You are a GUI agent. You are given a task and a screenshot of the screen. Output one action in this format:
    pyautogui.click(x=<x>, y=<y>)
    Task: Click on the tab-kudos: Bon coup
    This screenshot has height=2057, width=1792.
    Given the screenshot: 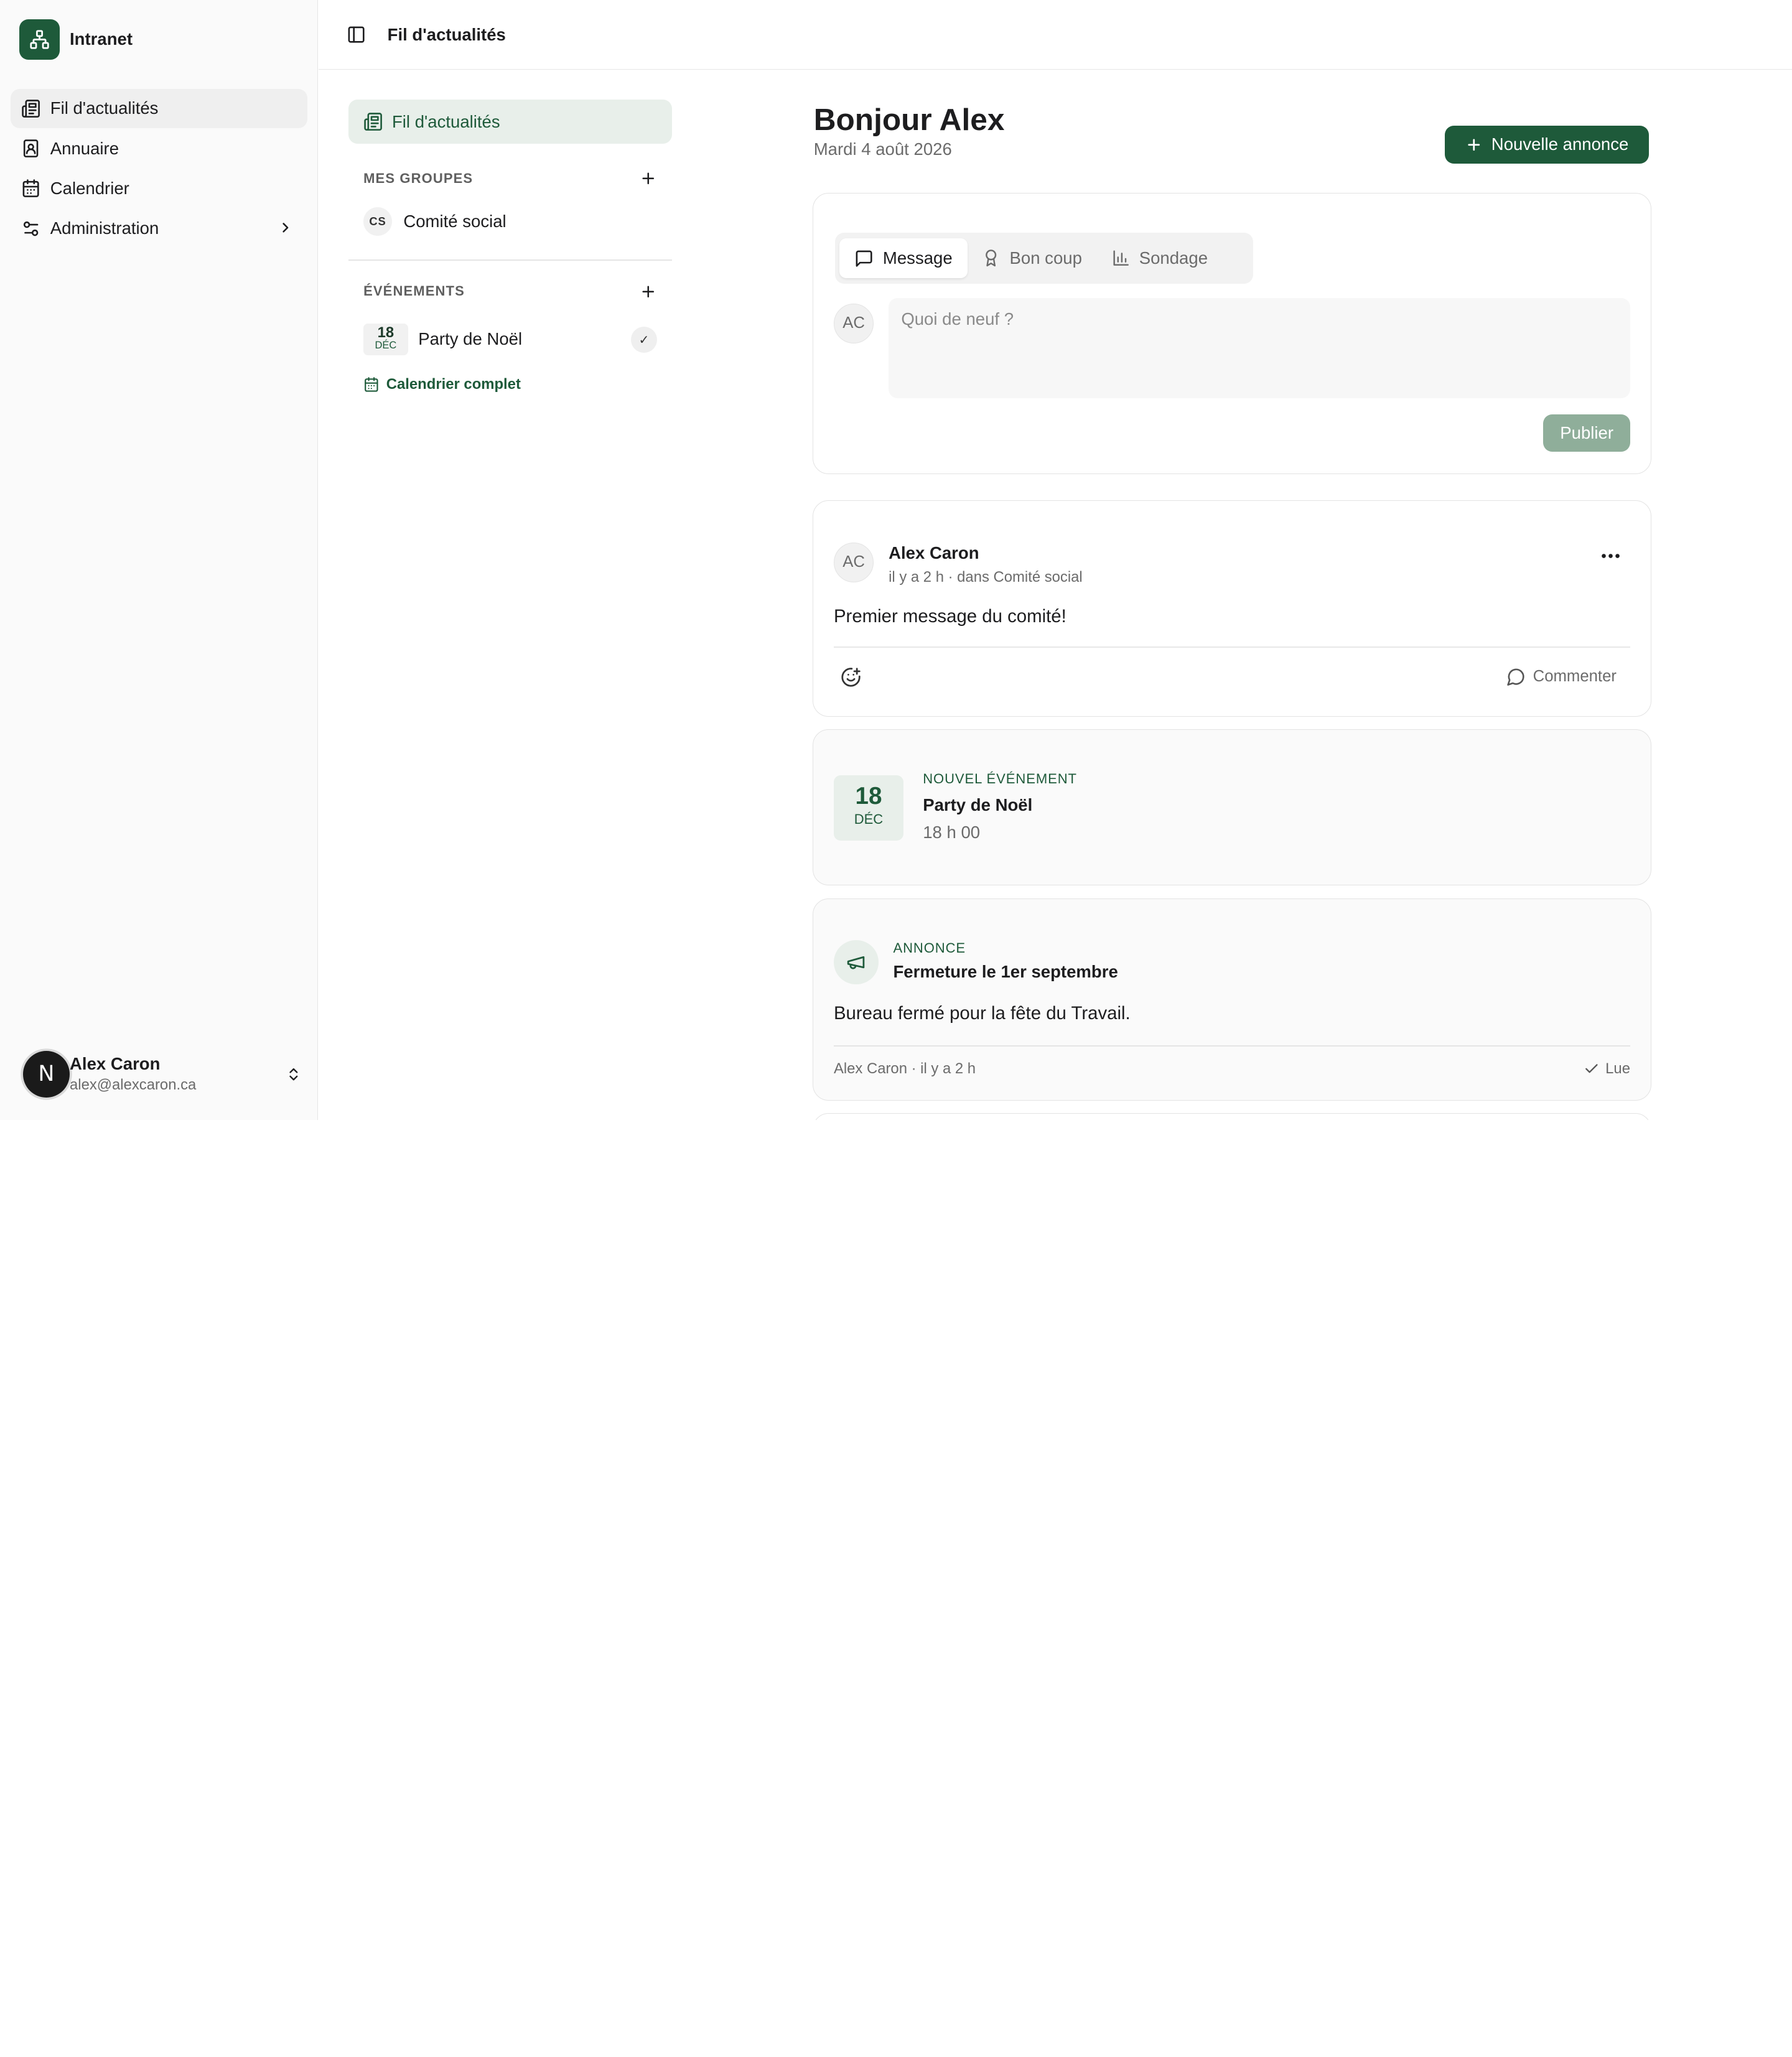 What is the action you would take?
    pyautogui.click(x=1032, y=258)
    